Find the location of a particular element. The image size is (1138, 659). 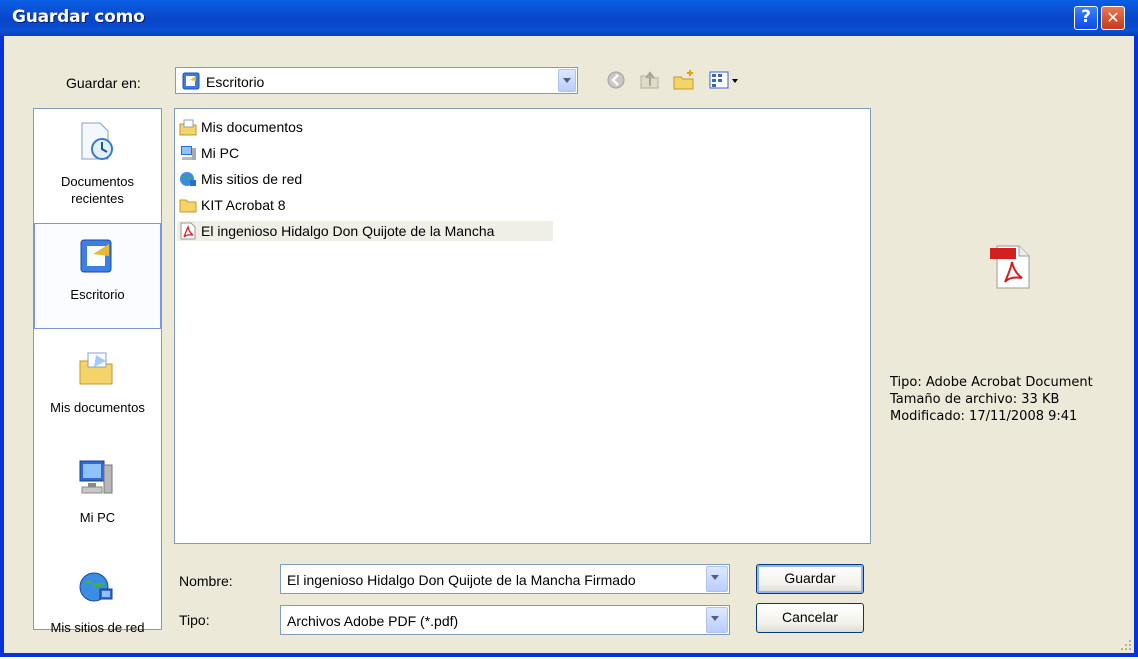

place-my-documents: Mis documentos is located at coordinates (97, 387).